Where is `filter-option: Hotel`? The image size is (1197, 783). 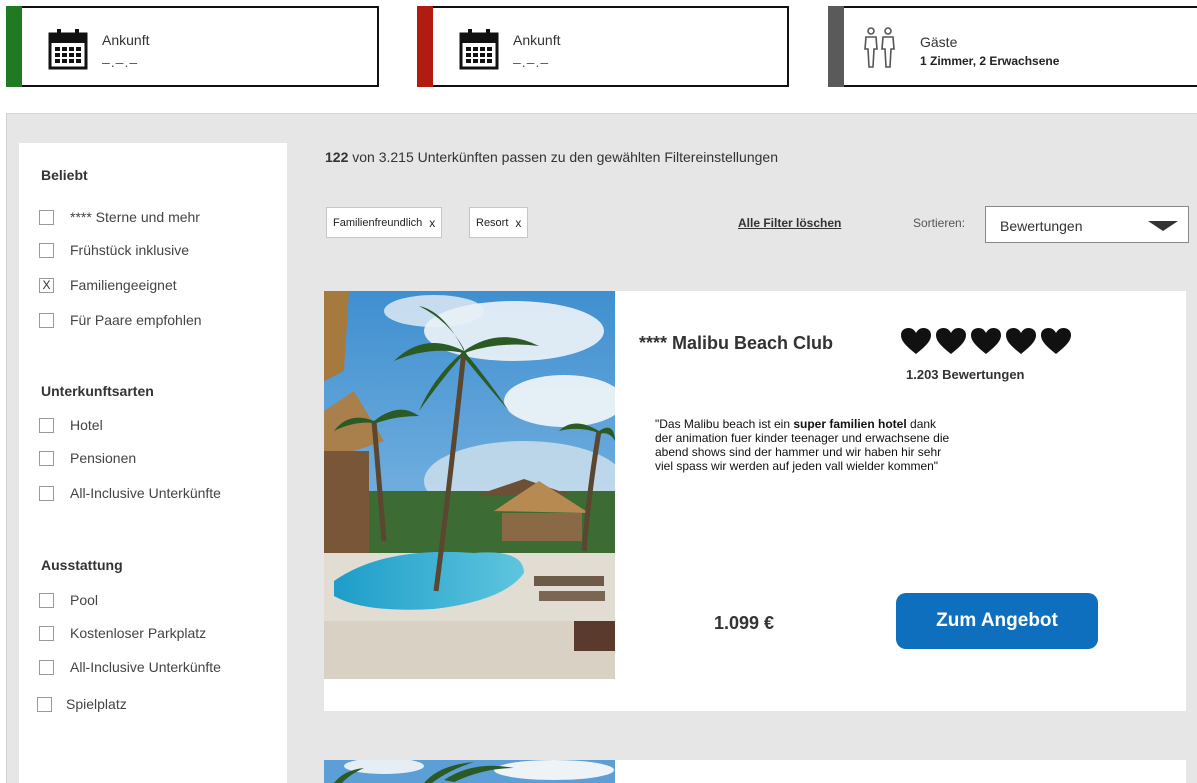 filter-option: Hotel is located at coordinates (71, 425).